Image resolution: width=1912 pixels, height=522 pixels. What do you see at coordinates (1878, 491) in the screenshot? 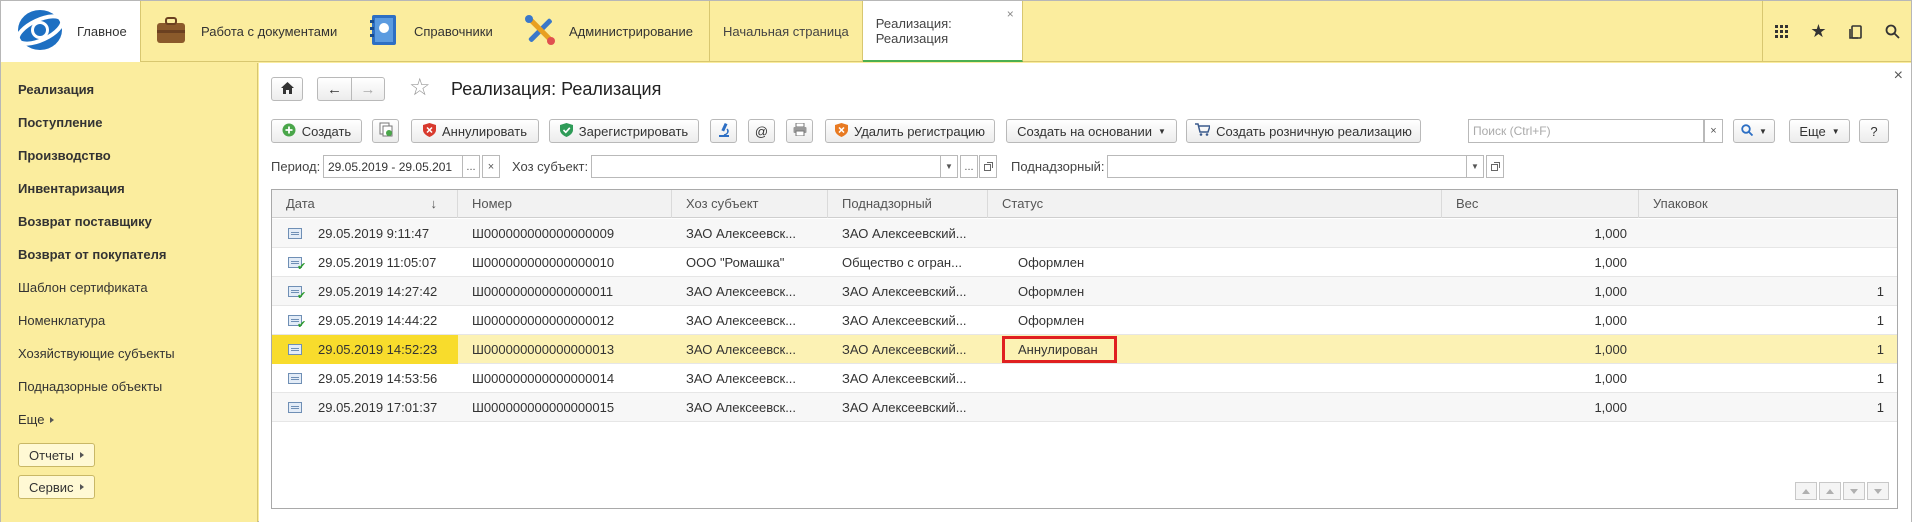
I see `scroll-bottom-button` at bounding box center [1878, 491].